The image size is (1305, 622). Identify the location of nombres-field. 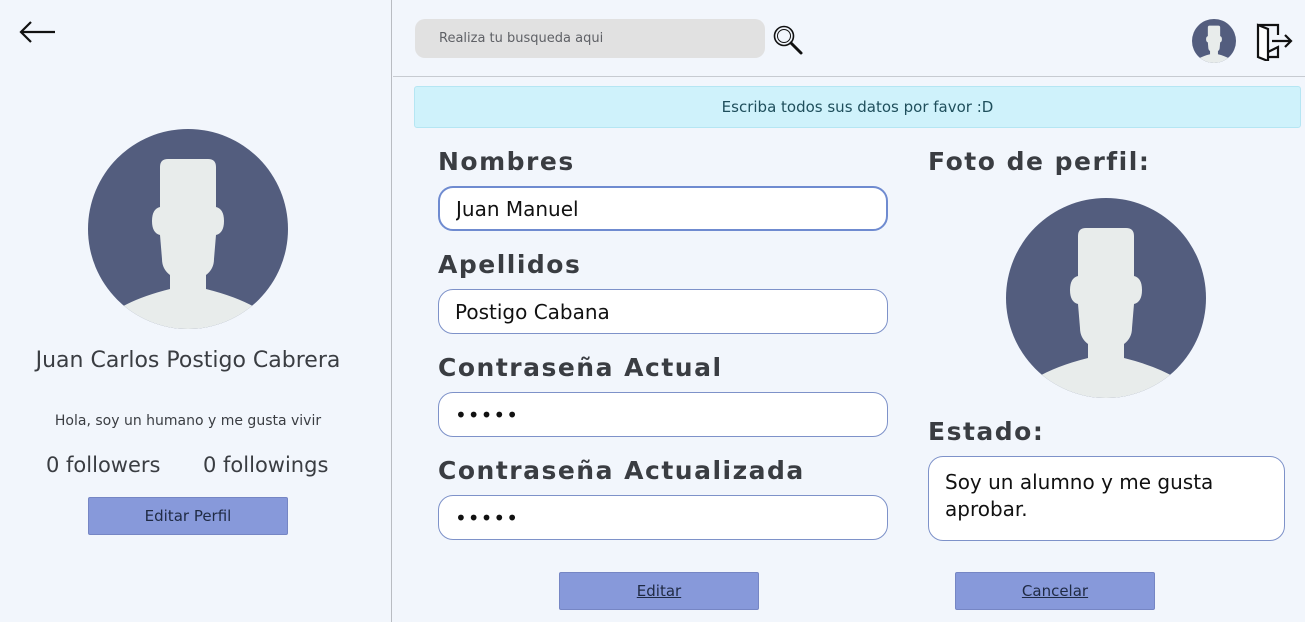
(663, 208).